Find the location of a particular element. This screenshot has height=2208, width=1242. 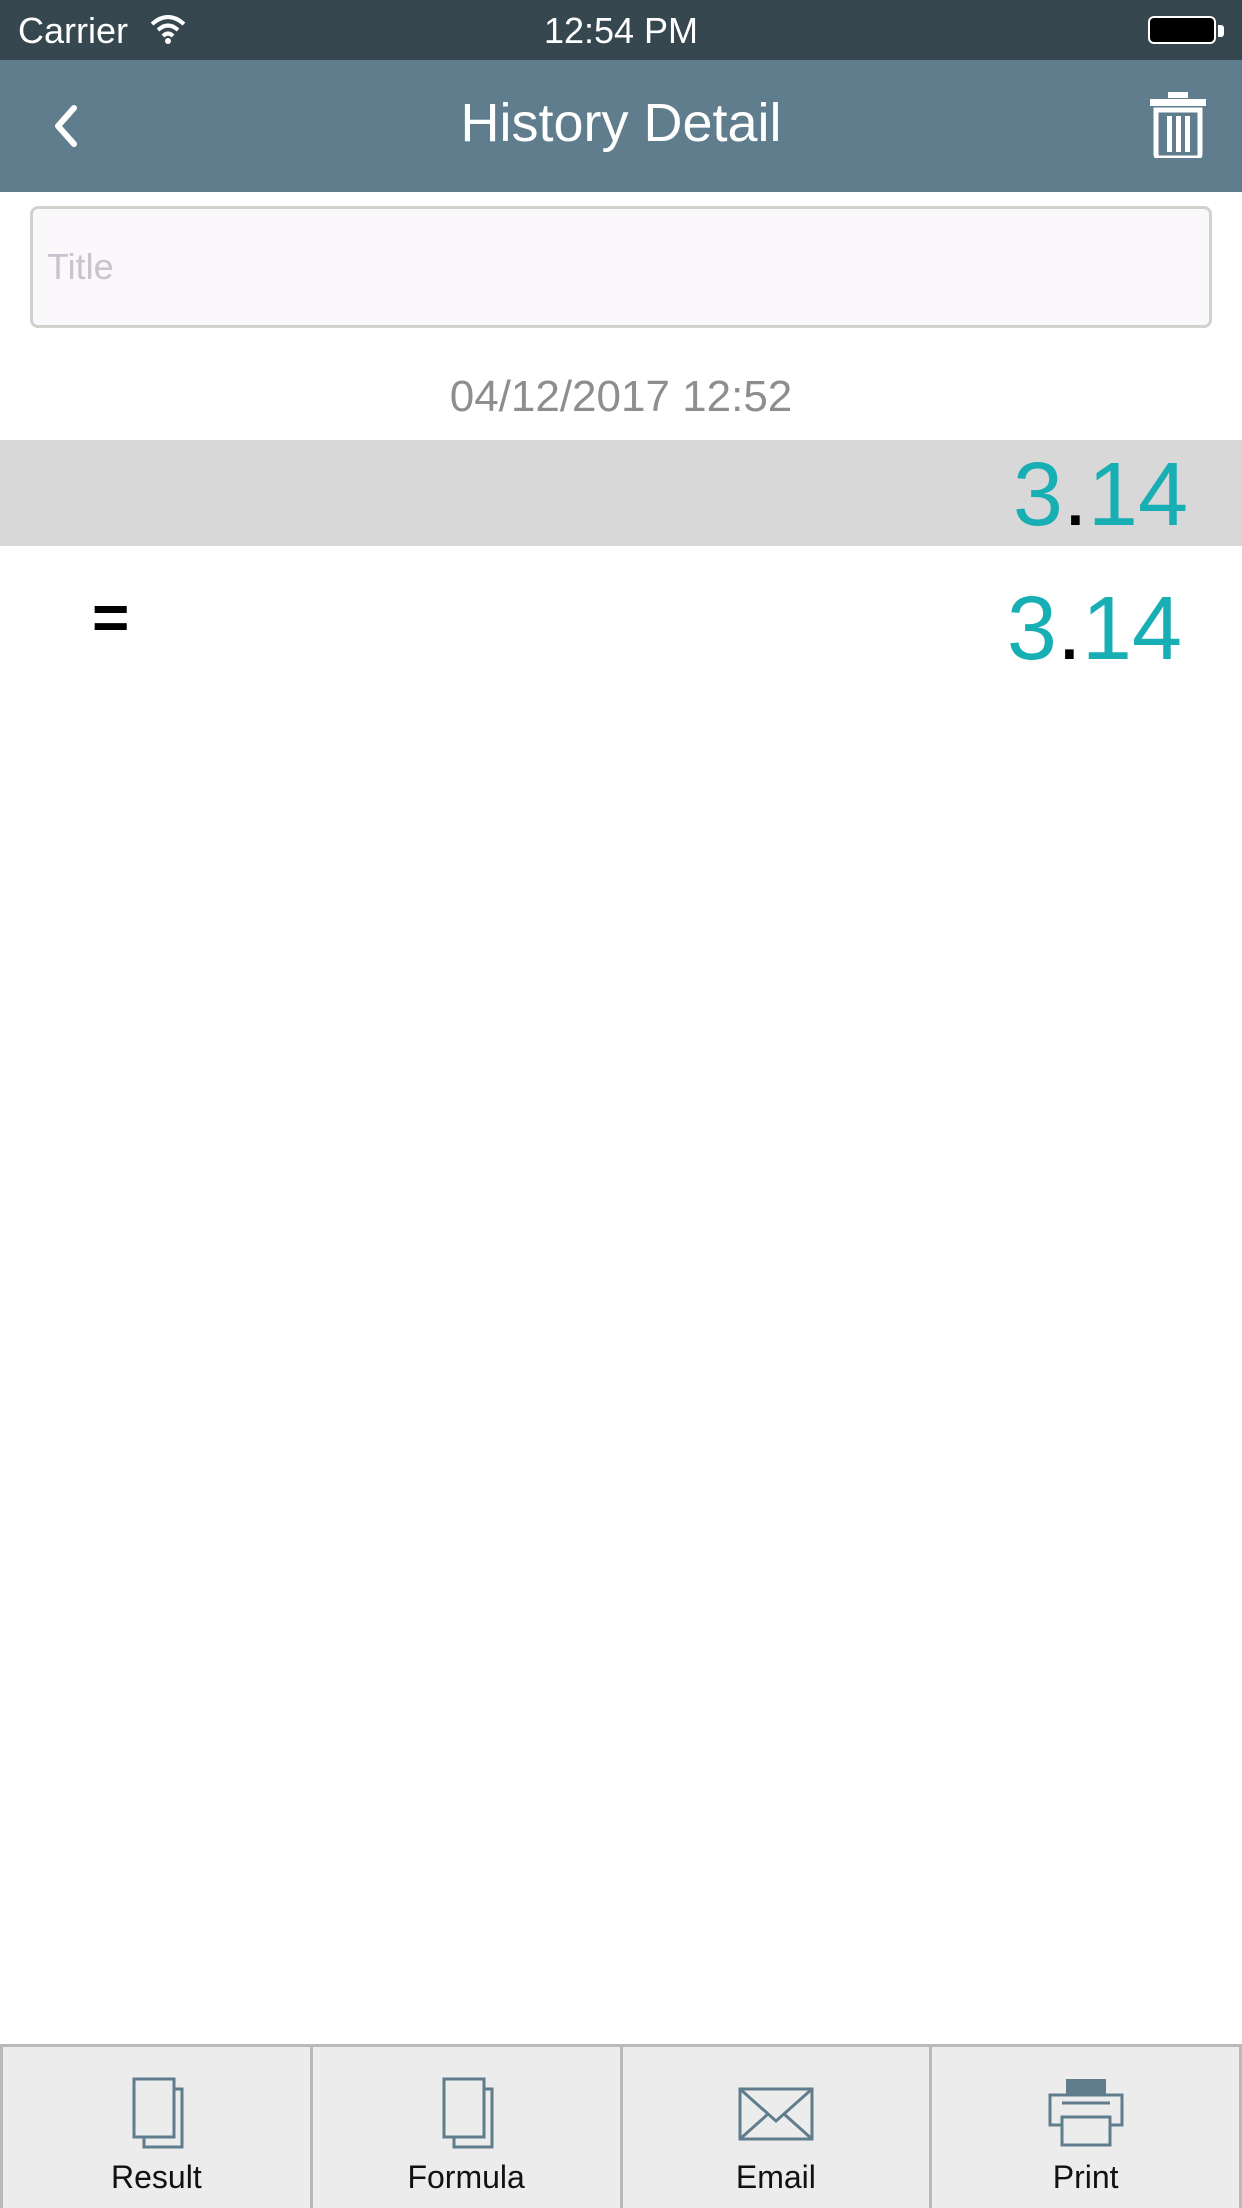

trash-icon is located at coordinates (1178, 125).